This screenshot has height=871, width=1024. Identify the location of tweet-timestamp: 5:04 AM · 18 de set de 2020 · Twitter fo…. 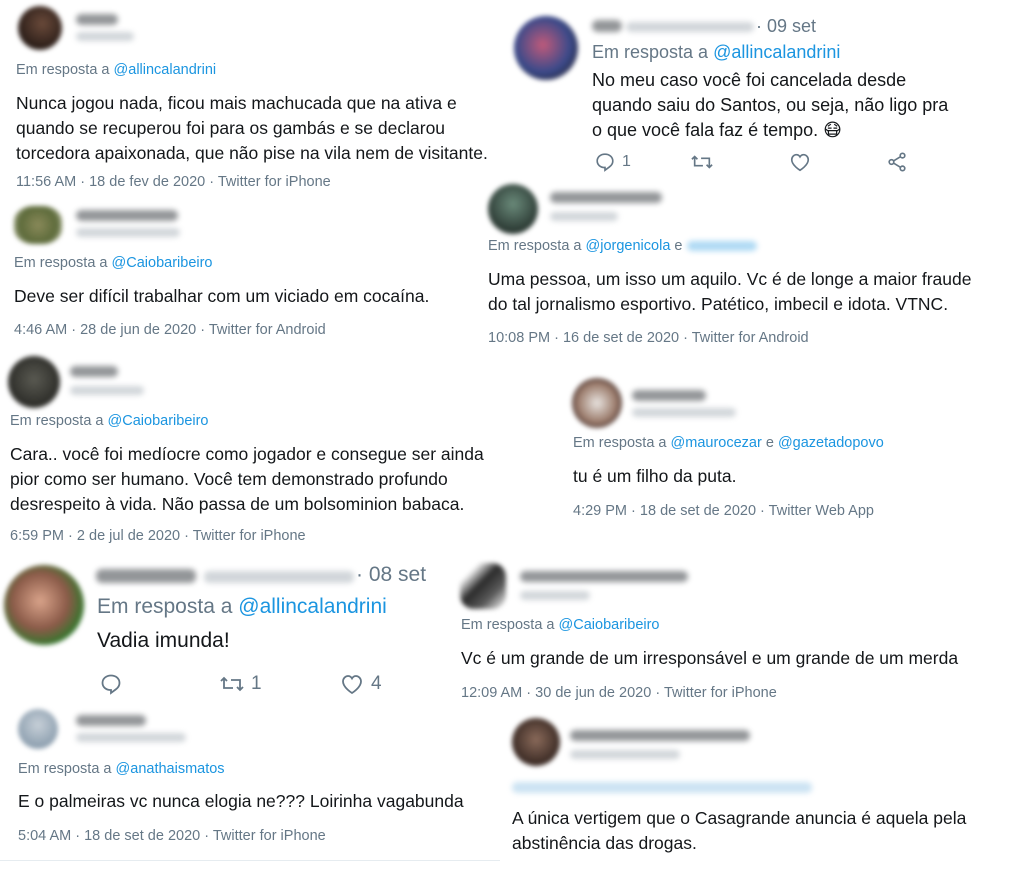
(172, 836).